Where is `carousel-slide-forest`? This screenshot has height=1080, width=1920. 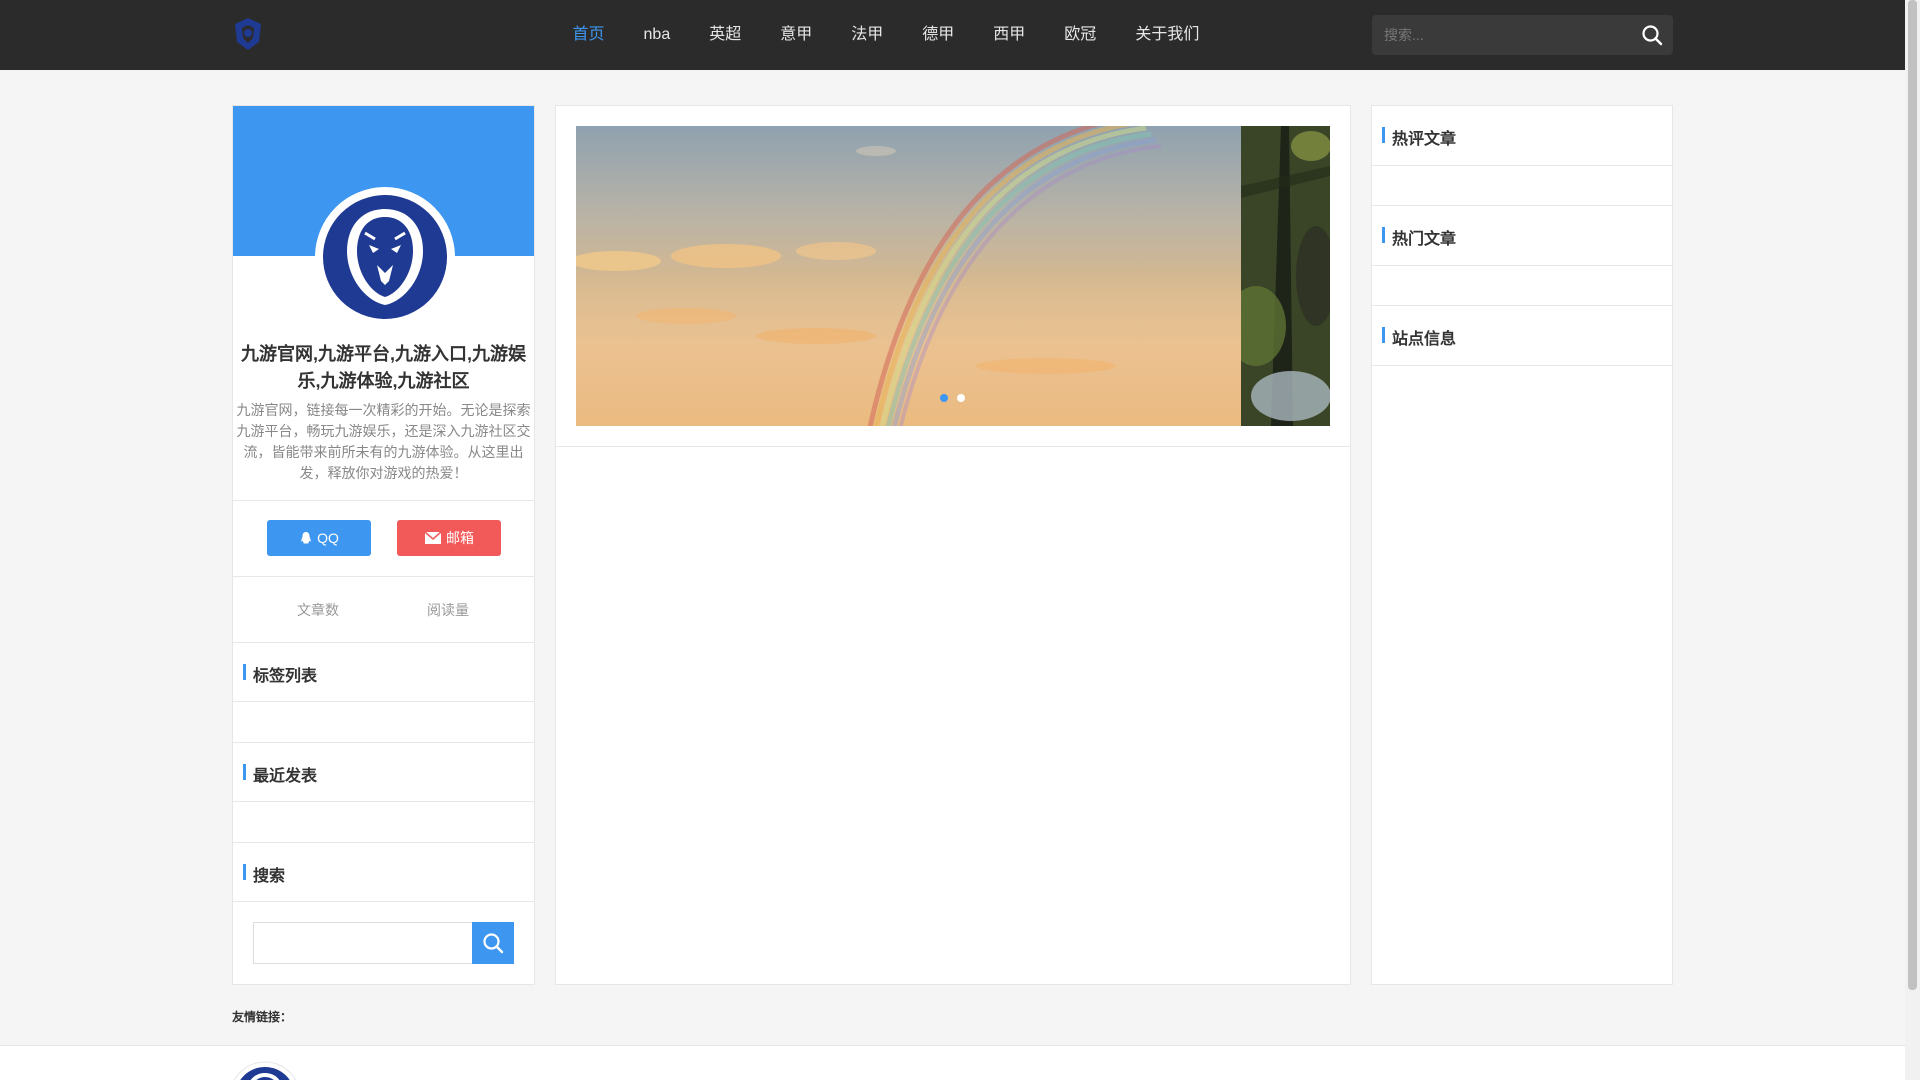 carousel-slide-forest is located at coordinates (1278, 276).